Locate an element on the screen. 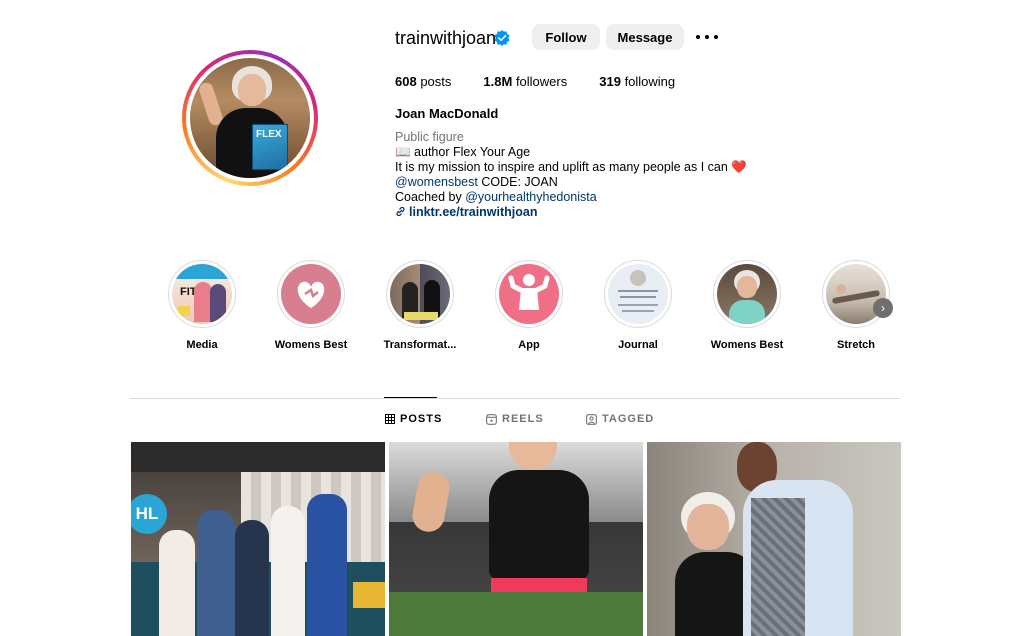 The width and height of the screenshot is (1024, 636). verified-badge-icon is located at coordinates (502, 38).